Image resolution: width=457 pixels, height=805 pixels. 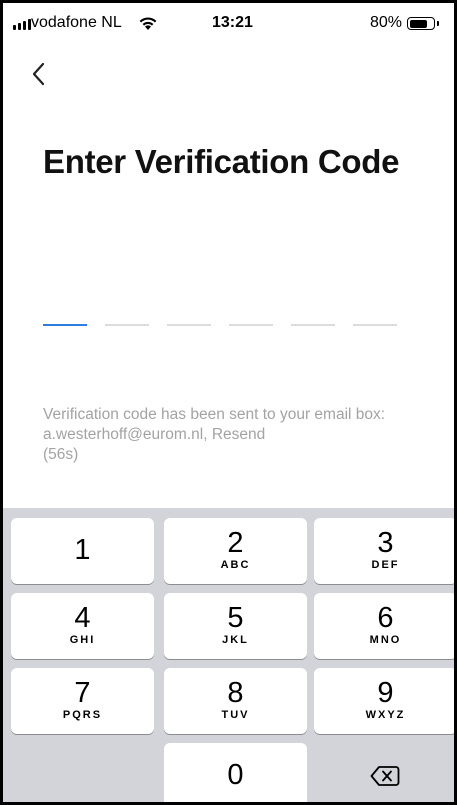 I want to click on key-digit: 8, so click(x=235, y=693).